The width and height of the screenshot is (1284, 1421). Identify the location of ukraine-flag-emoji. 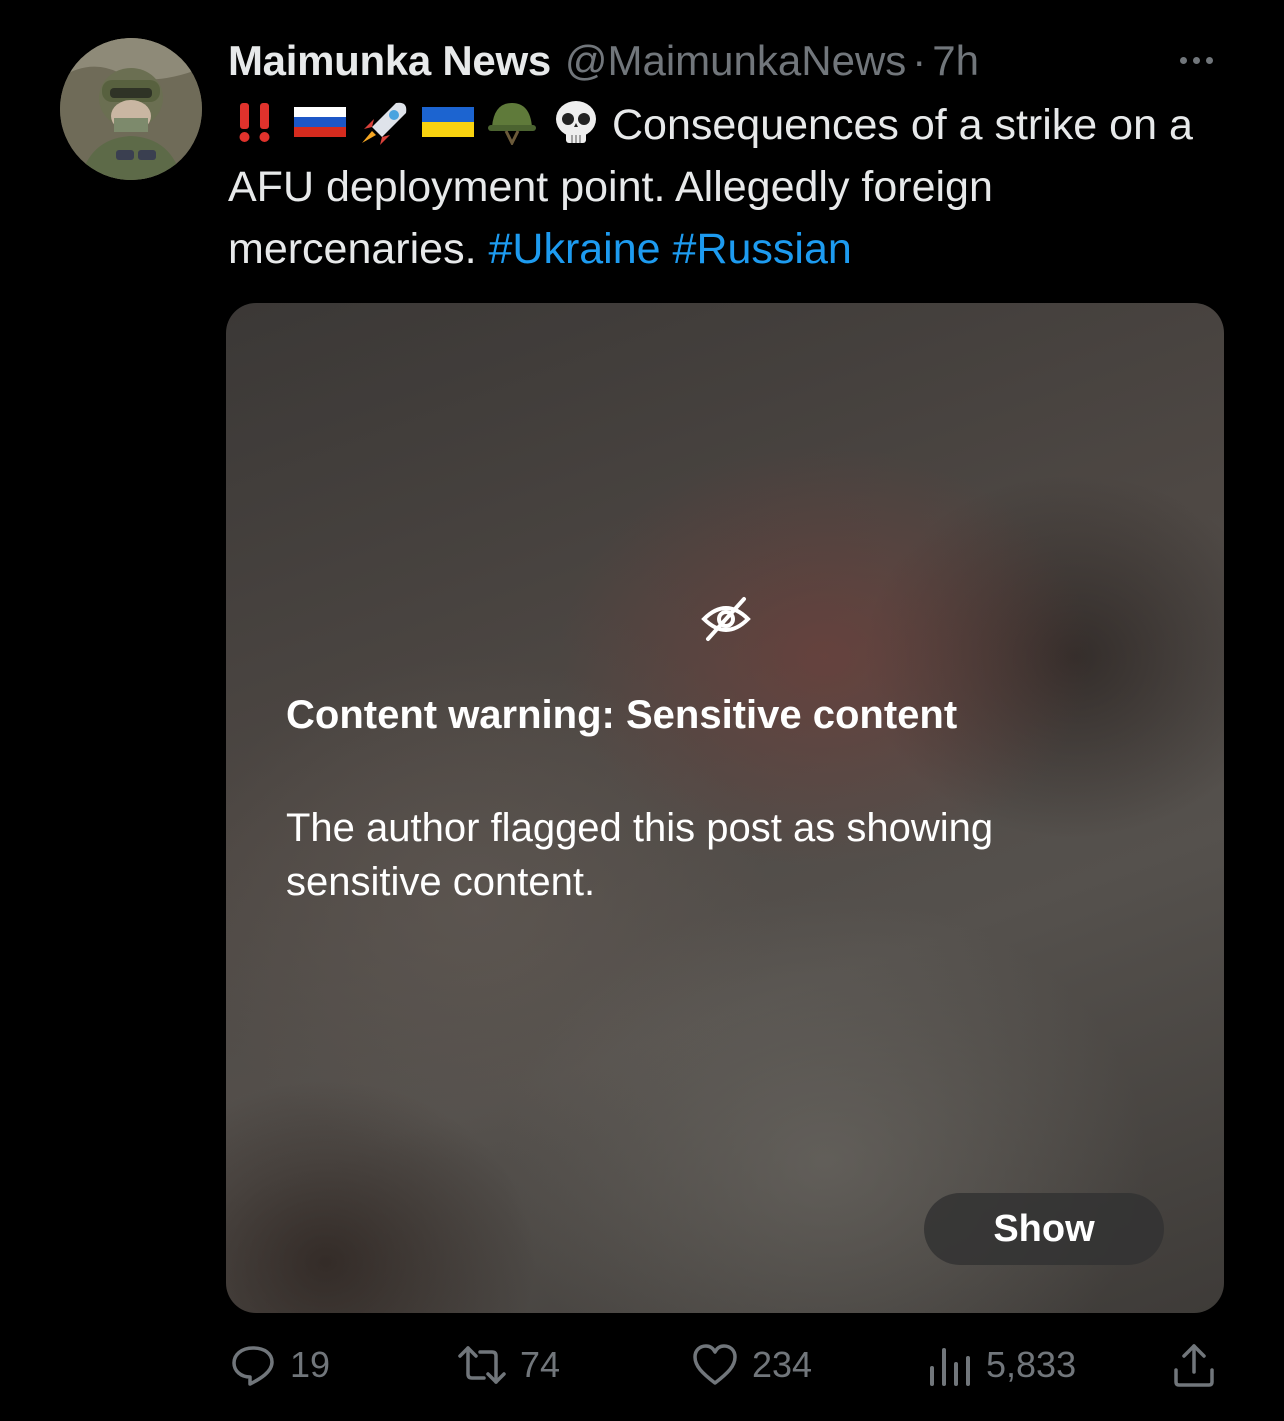
(448, 122).